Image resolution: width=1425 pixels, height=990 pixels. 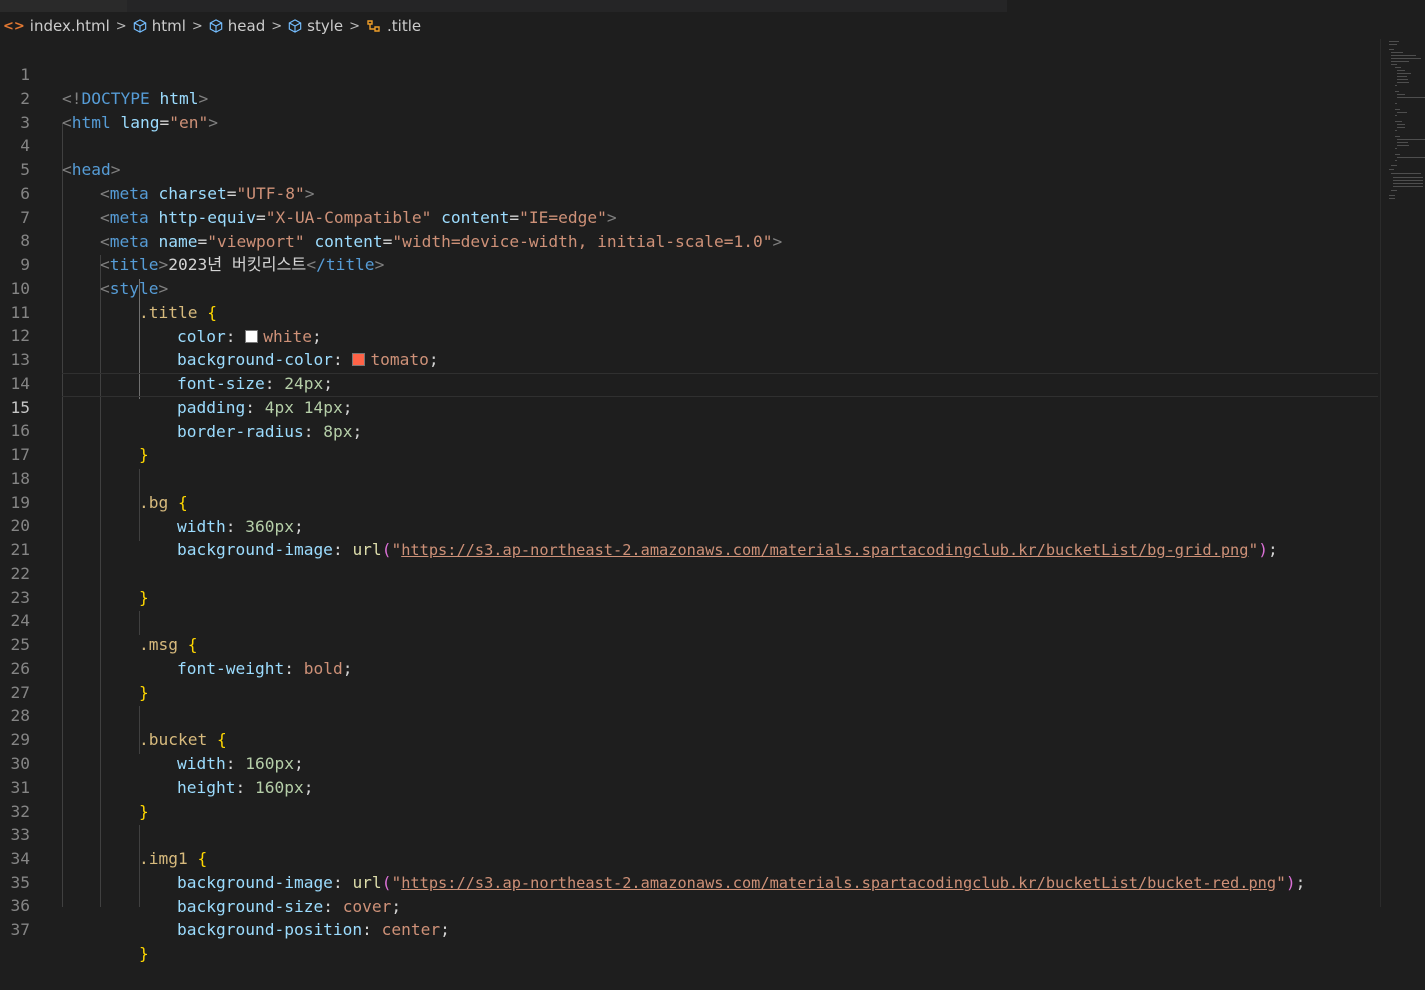 What do you see at coordinates (411, 929) in the screenshot?
I see `code-token: center` at bounding box center [411, 929].